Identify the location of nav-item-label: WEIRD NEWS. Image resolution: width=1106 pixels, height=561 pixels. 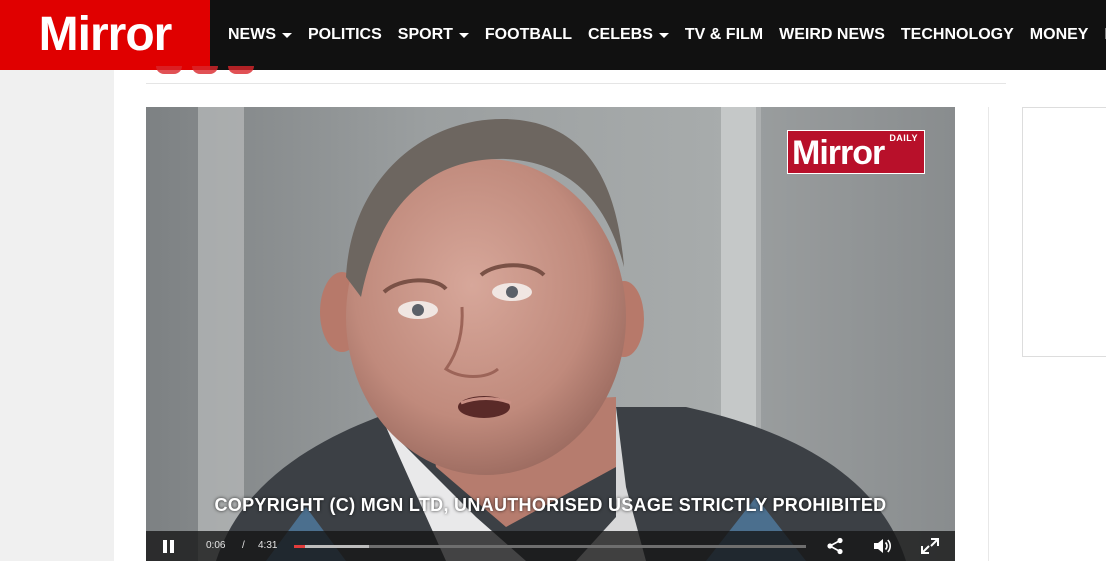
(832, 34).